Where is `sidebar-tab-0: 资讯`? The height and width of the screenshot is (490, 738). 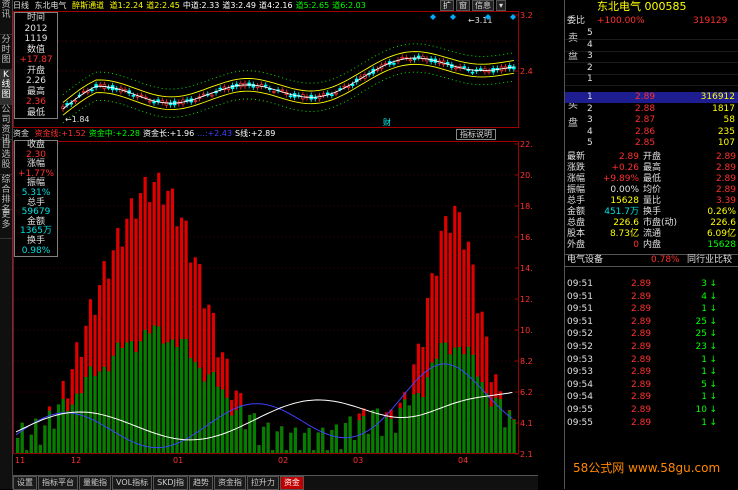
sidebar-tab-0: 资讯 is located at coordinates (6, 17).